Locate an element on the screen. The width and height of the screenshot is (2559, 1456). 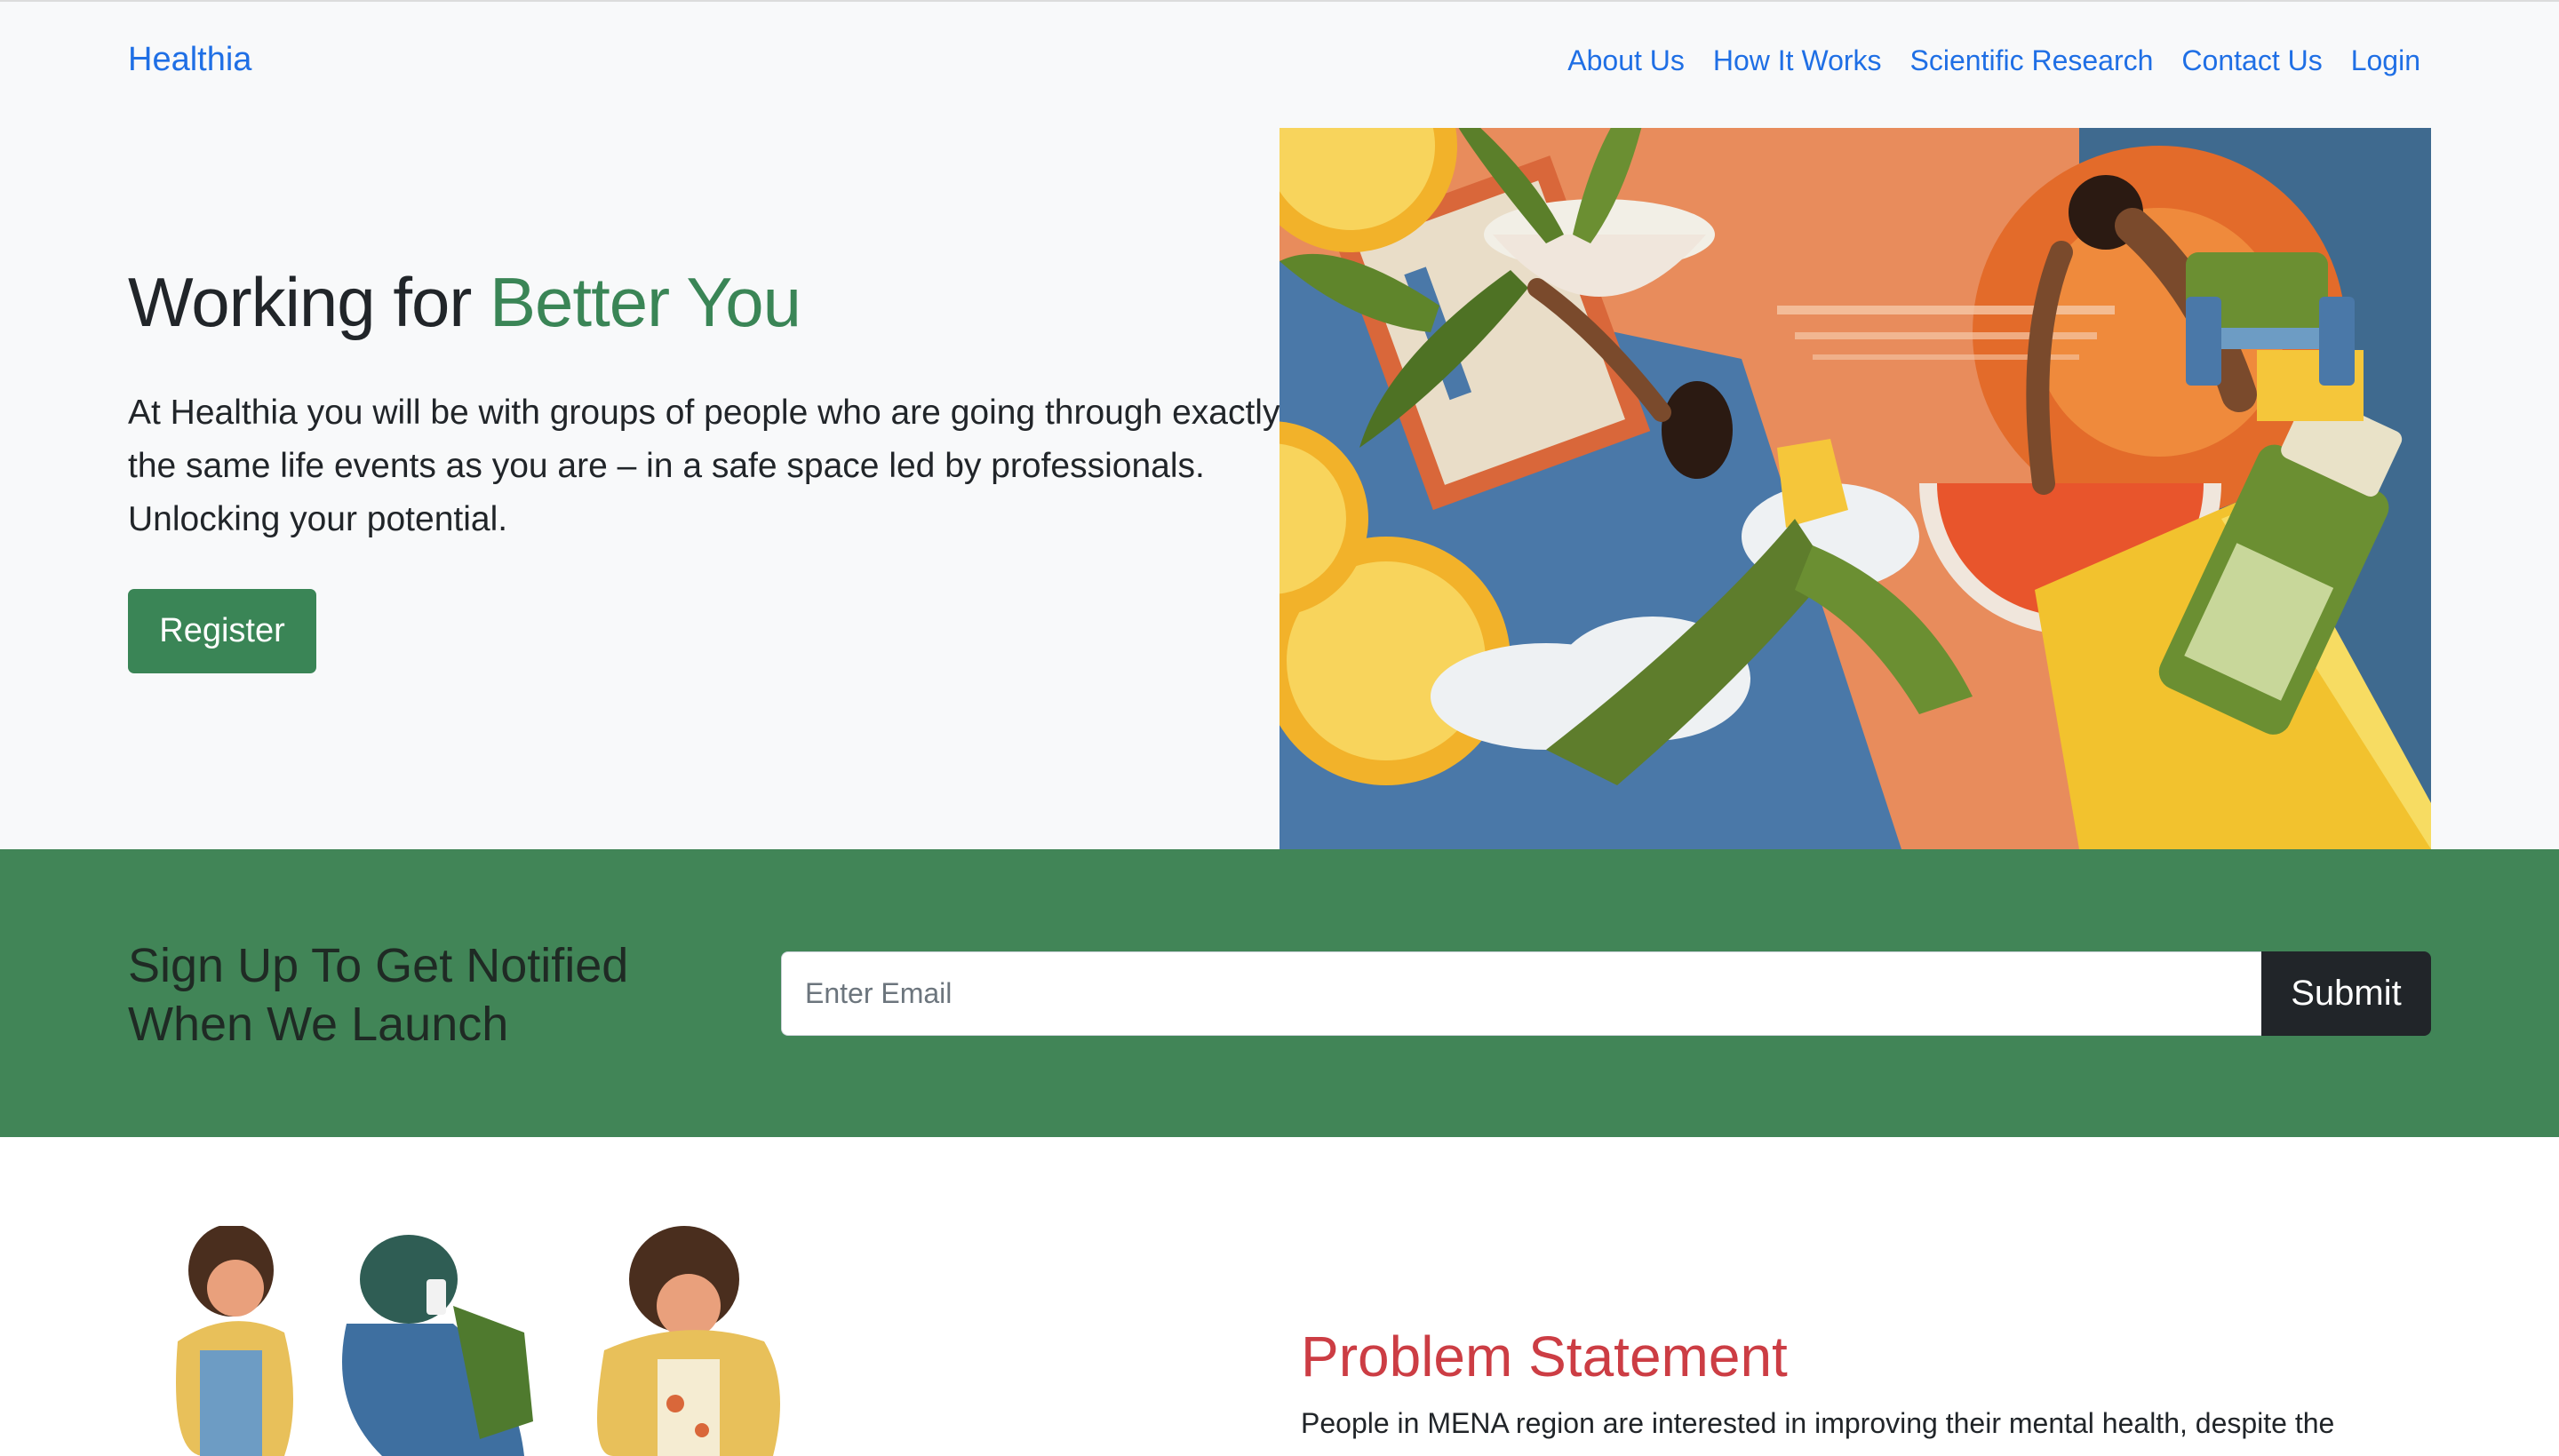
nav-link-login: Login is located at coordinates (2385, 61).